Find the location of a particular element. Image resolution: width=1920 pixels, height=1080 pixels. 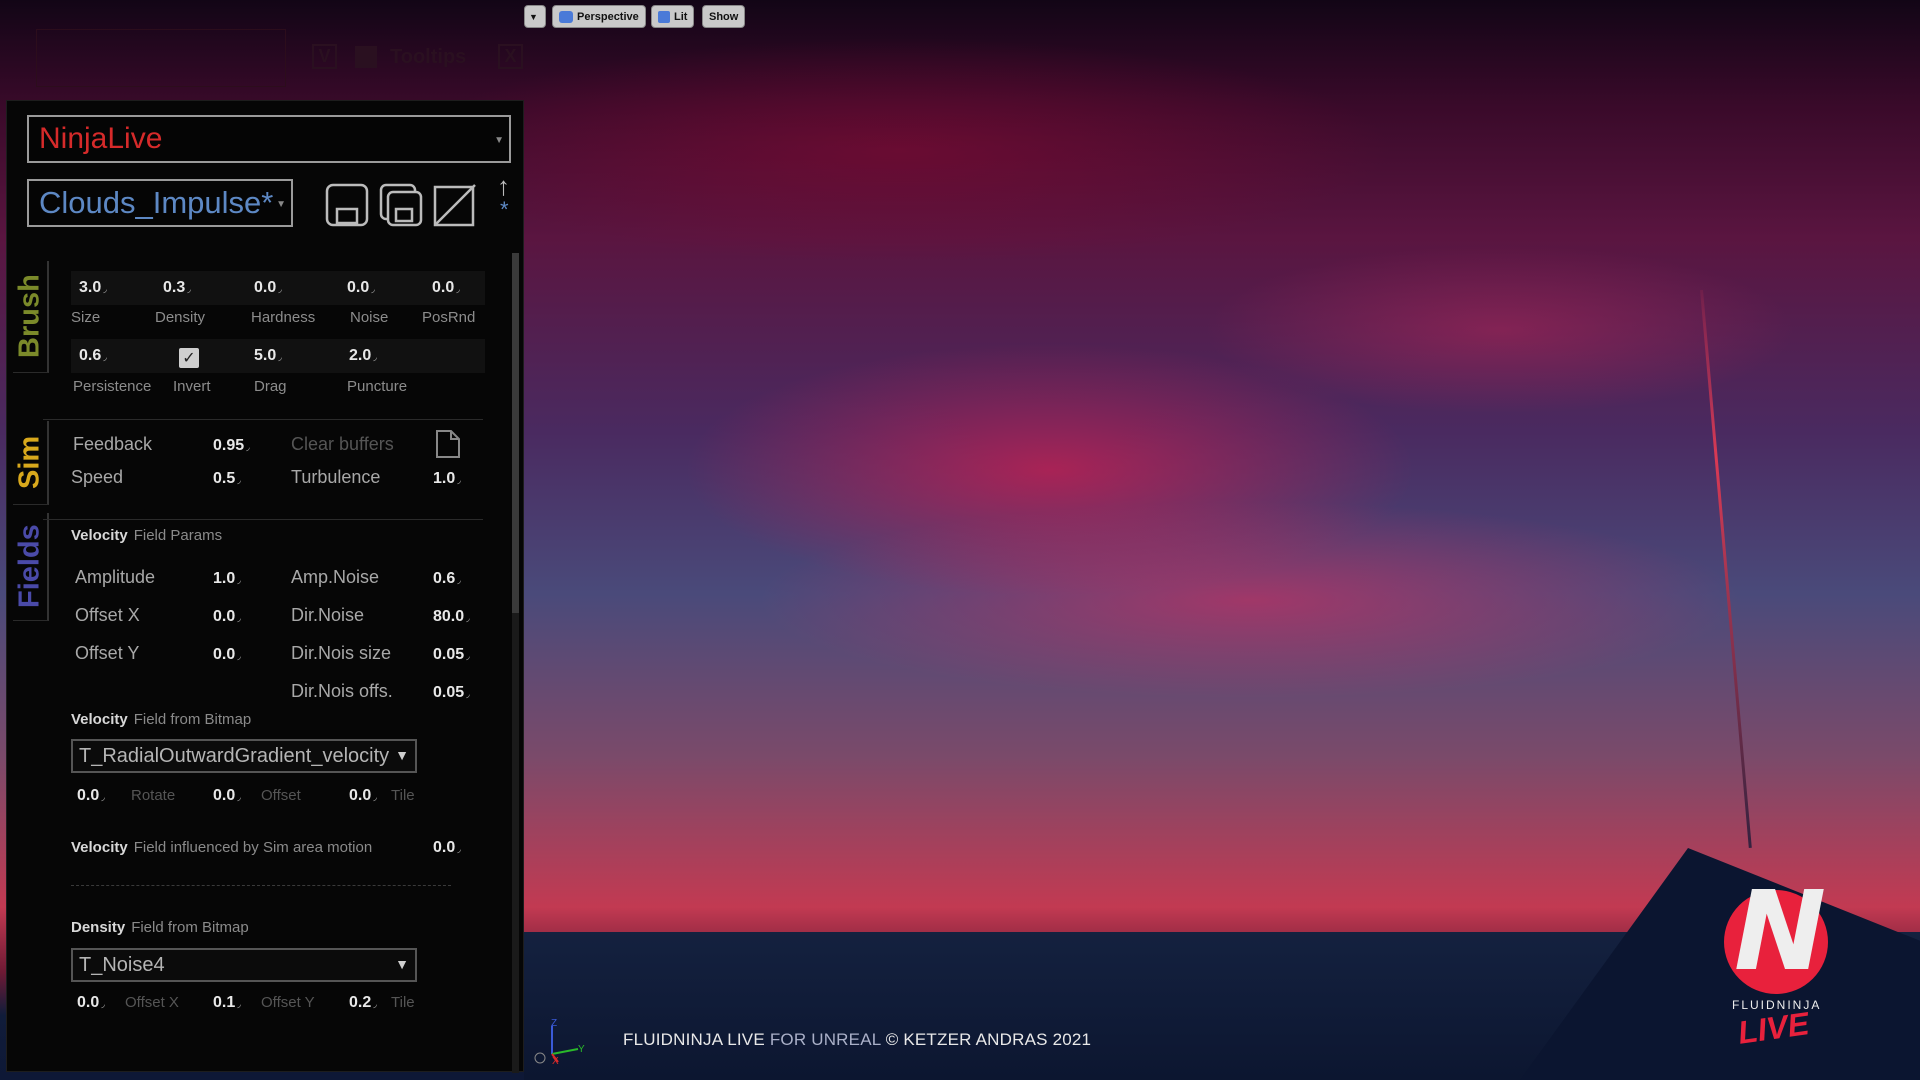

lit-button: Lit is located at coordinates (673, 16).